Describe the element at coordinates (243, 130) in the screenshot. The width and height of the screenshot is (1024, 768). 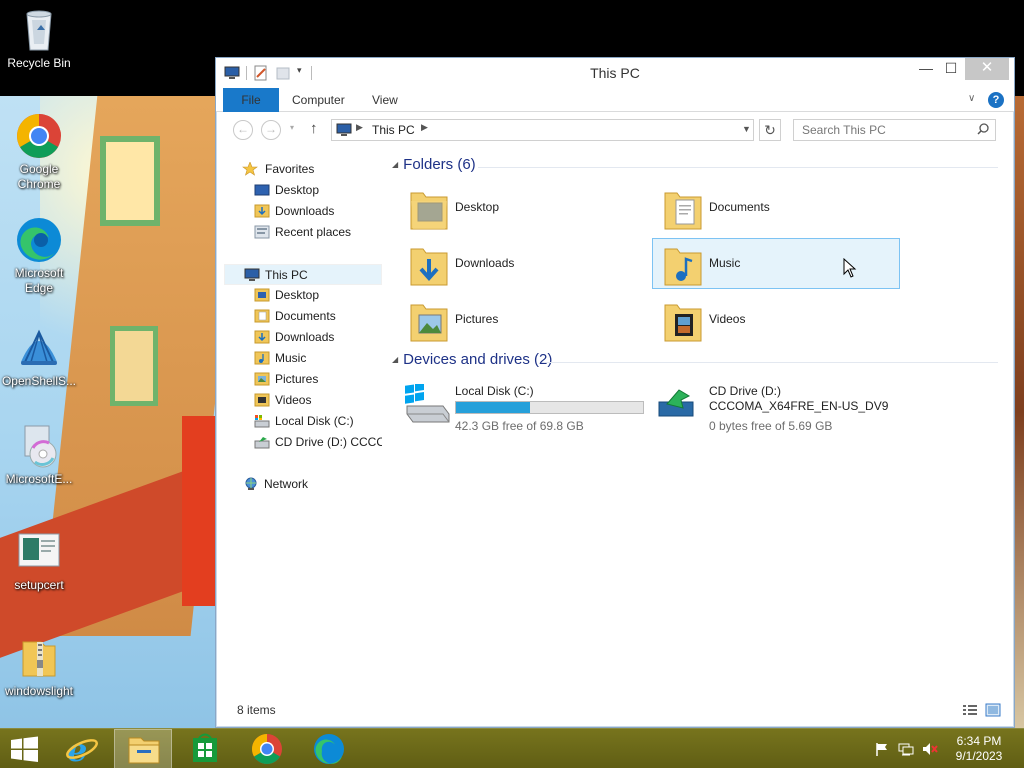
I see `back-button: ←` at that location.